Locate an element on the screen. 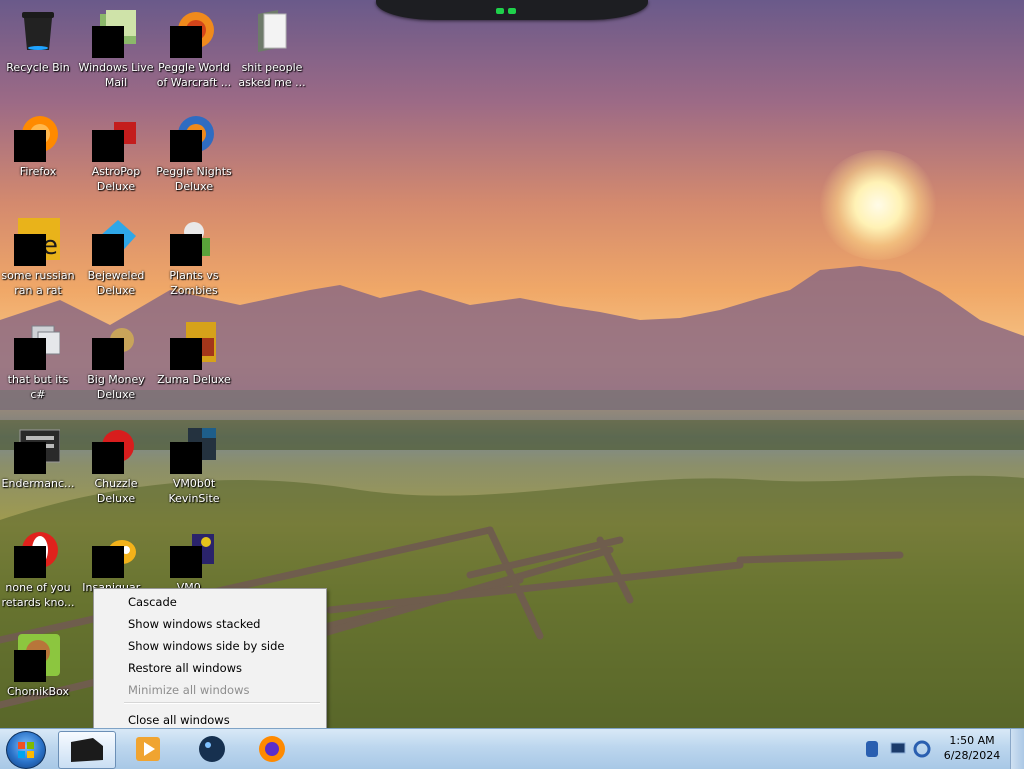  explorer-taskbar-button is located at coordinates (87, 750).